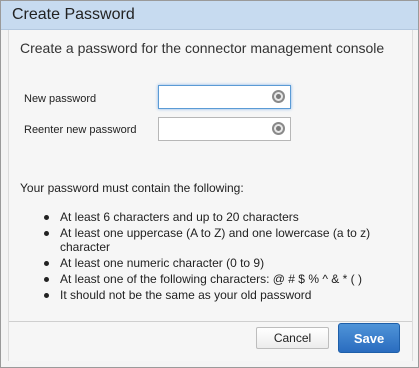 This screenshot has height=368, width=419. Describe the element at coordinates (215, 129) in the screenshot. I see `reenter-password-input` at that location.